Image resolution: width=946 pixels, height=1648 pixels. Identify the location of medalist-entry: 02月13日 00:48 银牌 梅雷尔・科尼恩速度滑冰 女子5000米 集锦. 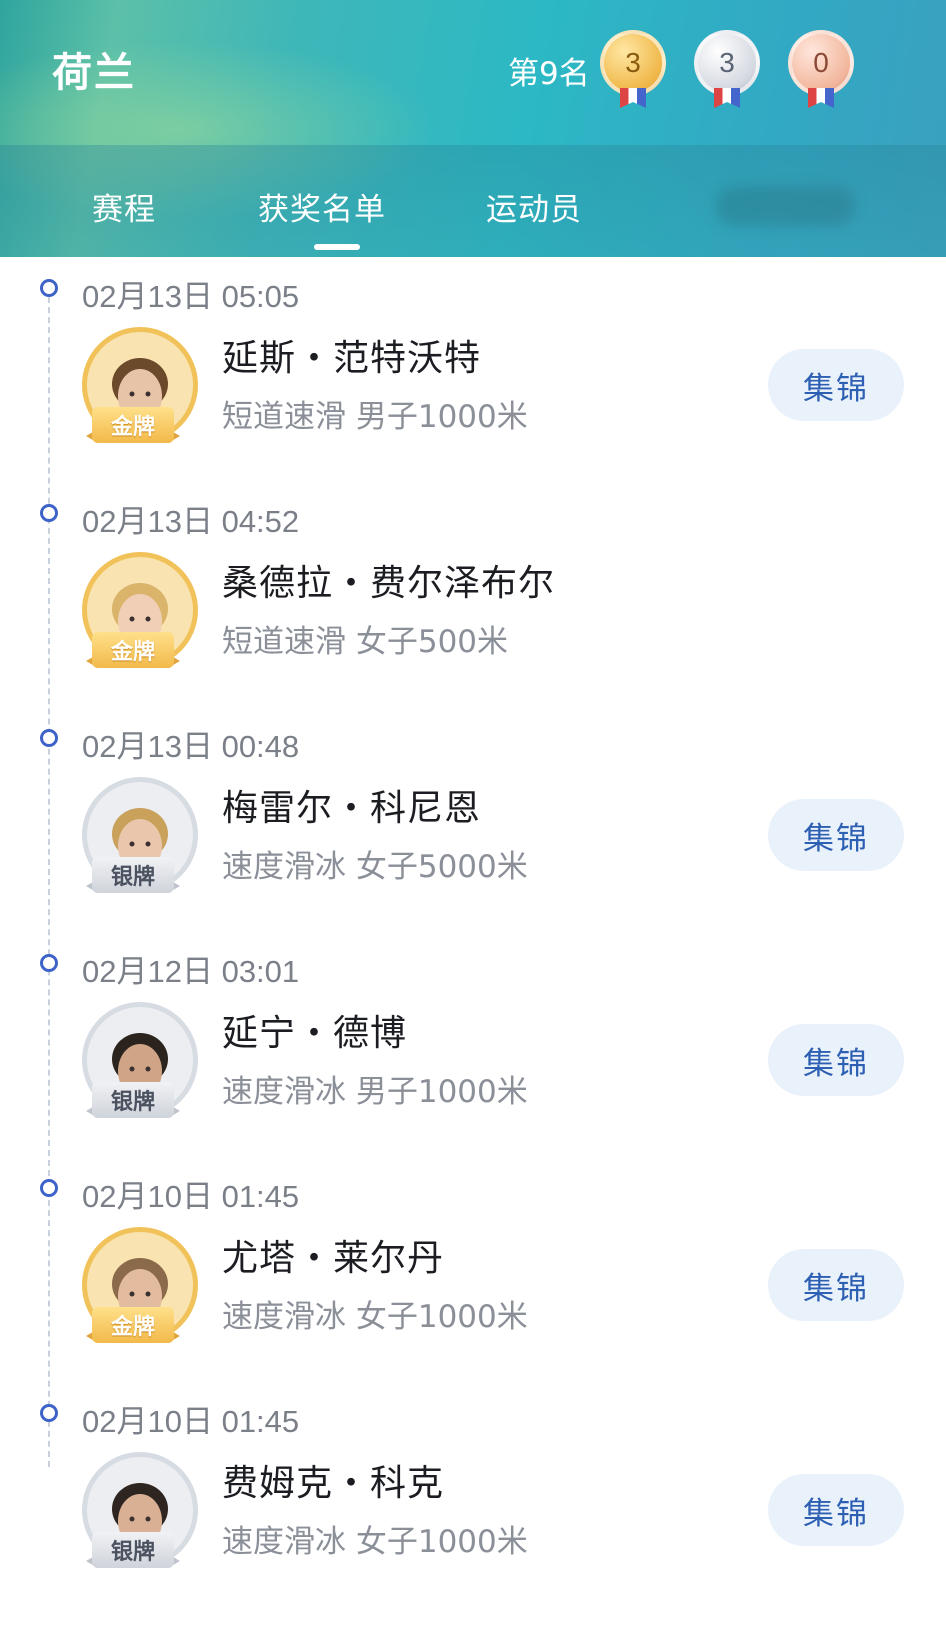
(473, 825).